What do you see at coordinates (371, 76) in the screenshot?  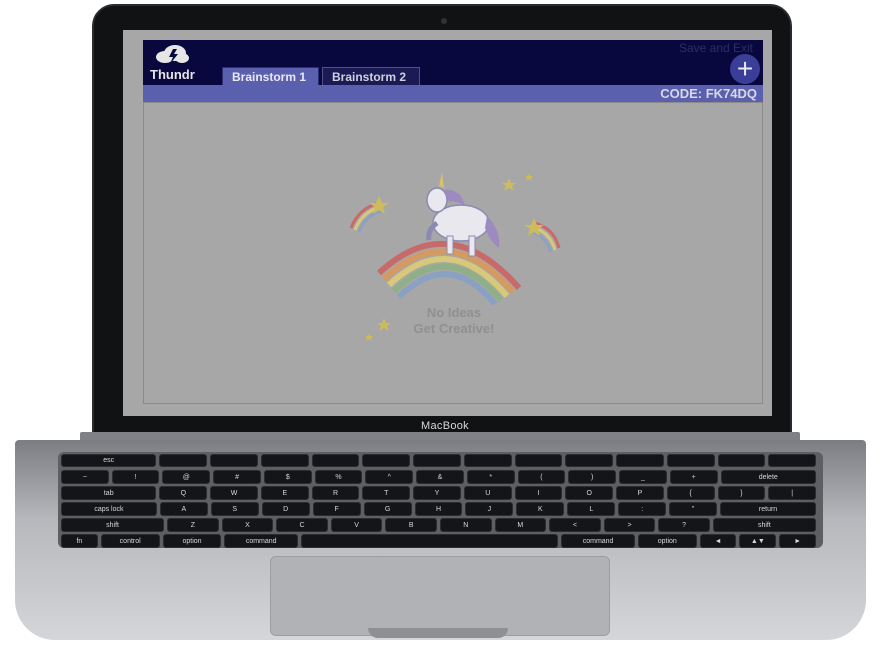 I see `tab-brainstorm-2: Brainstorm 2` at bounding box center [371, 76].